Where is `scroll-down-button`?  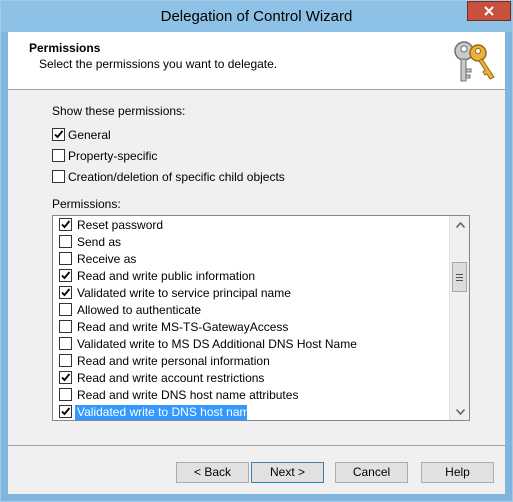 scroll-down-button is located at coordinates (459, 411).